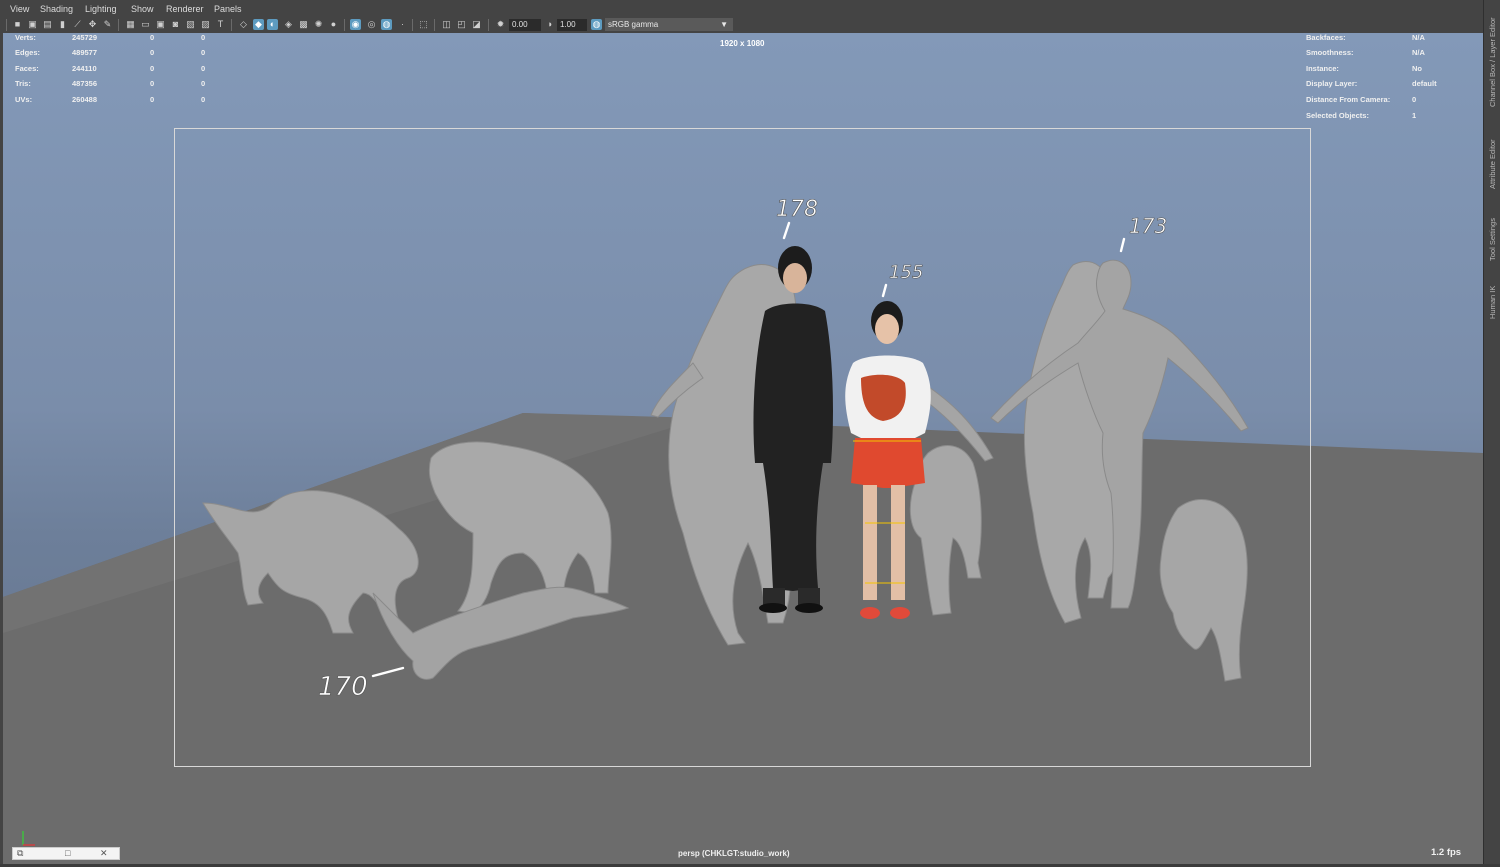 This screenshot has height=867, width=1500. Describe the element at coordinates (633, 24) in the screenshot. I see `view-transform-value: sRGB gamma` at that location.